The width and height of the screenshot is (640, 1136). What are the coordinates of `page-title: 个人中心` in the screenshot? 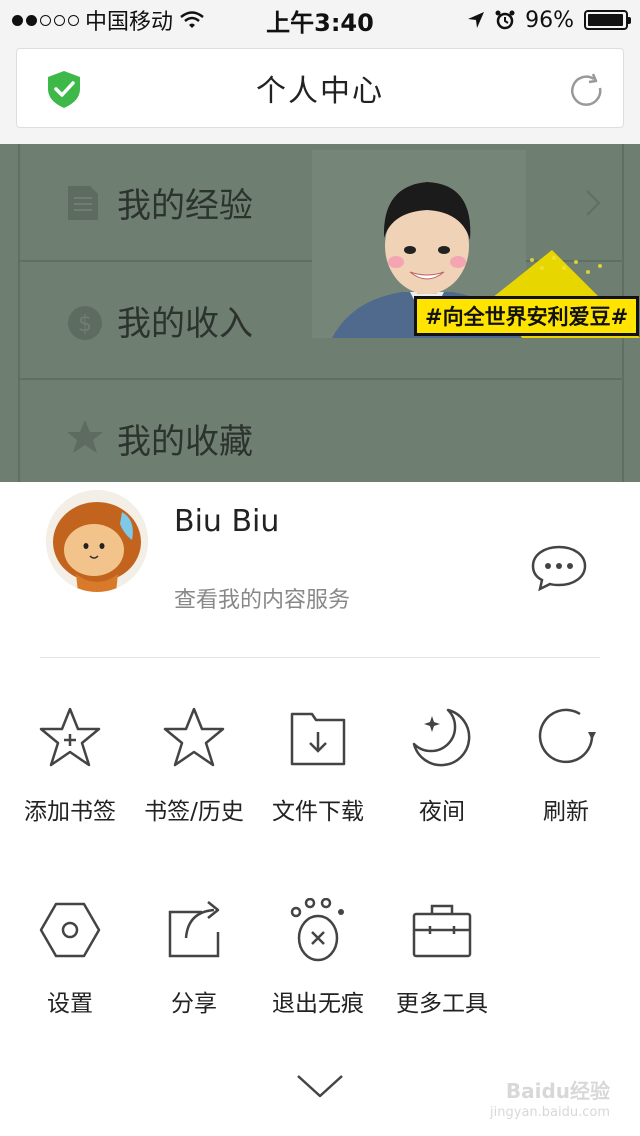 It's located at (320, 91).